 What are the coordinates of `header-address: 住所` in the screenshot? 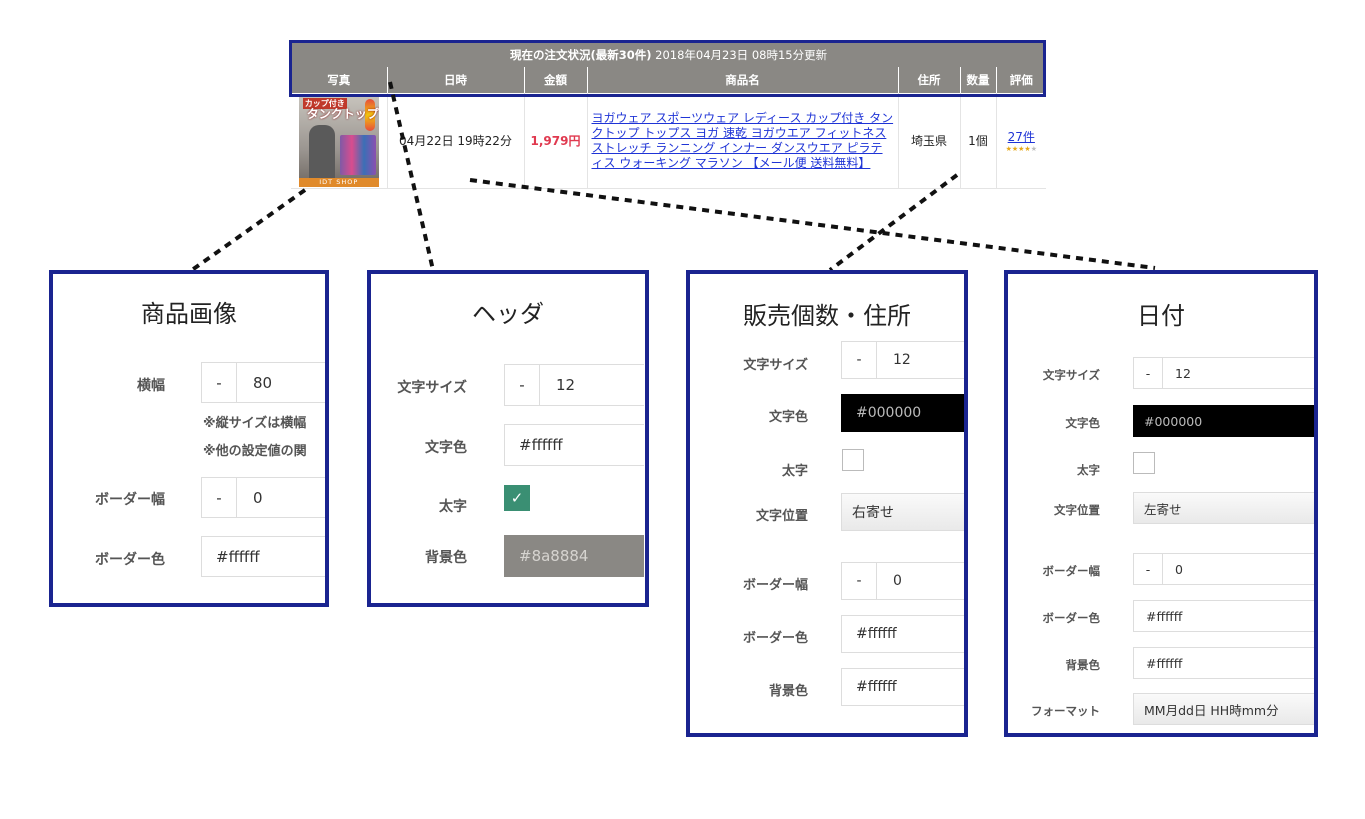 It's located at (929, 80).